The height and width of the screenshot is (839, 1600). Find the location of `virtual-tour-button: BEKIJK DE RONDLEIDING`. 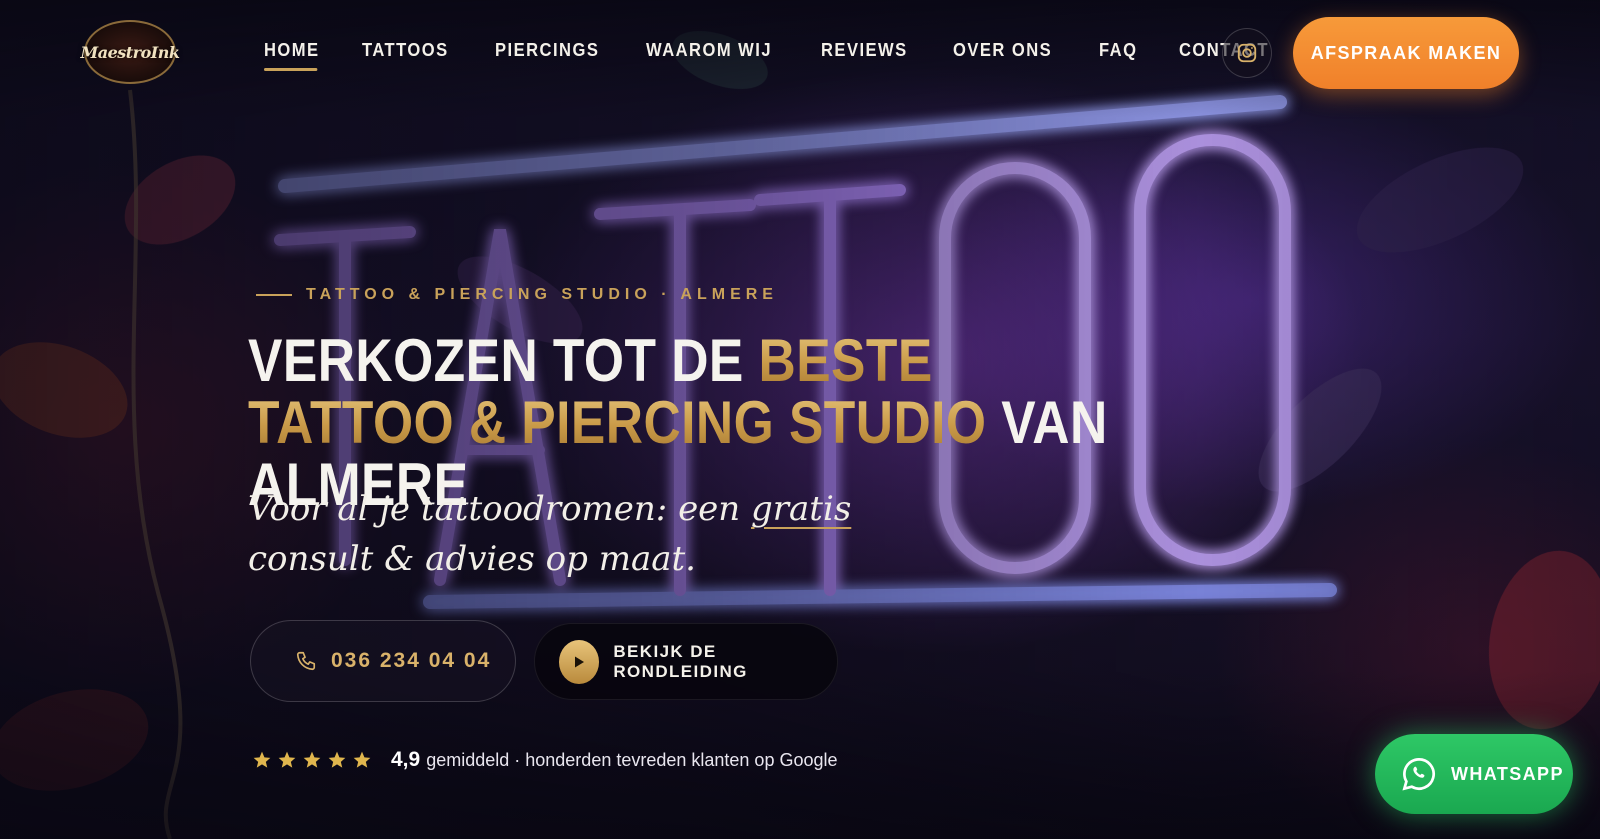

virtual-tour-button: BEKIJK DE RONDLEIDING is located at coordinates (686, 661).